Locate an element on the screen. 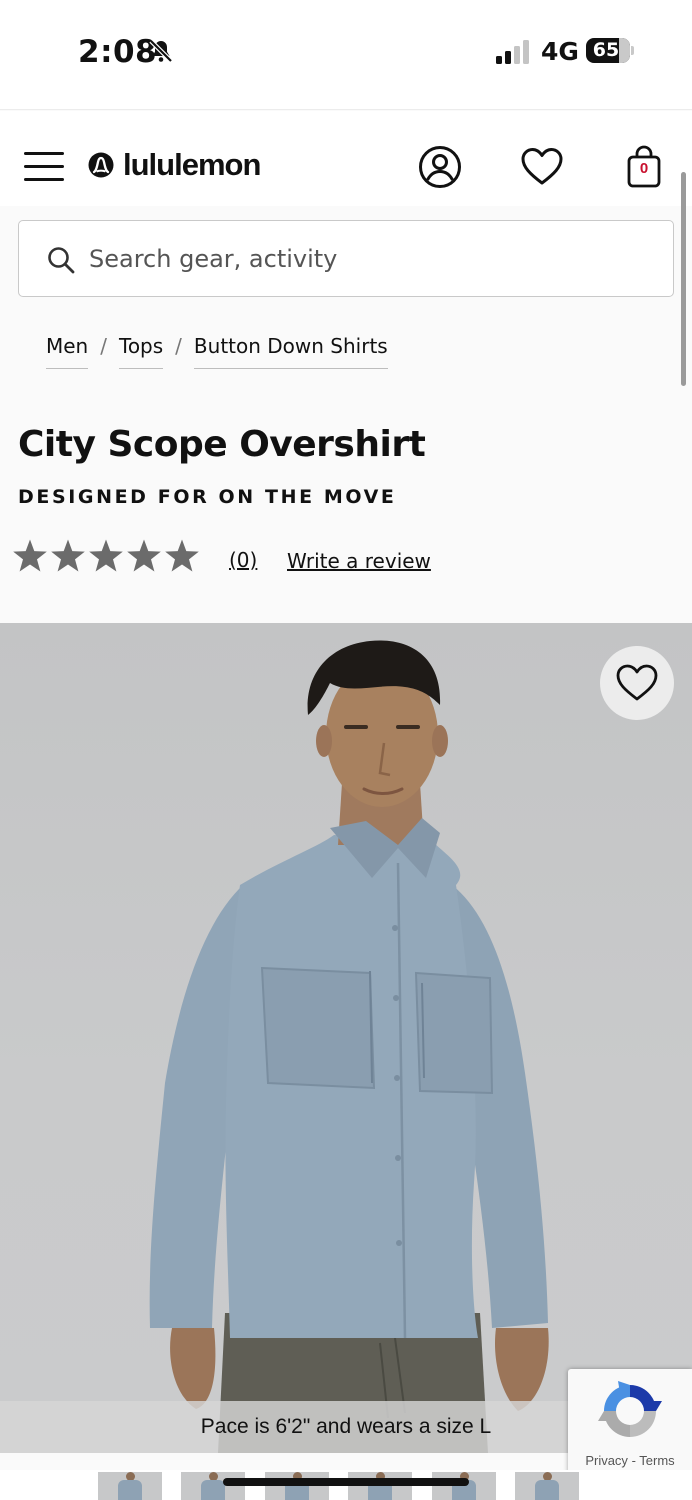 The height and width of the screenshot is (1500, 692). recaptcha-links: Privacy - Terms is located at coordinates (630, 1460).